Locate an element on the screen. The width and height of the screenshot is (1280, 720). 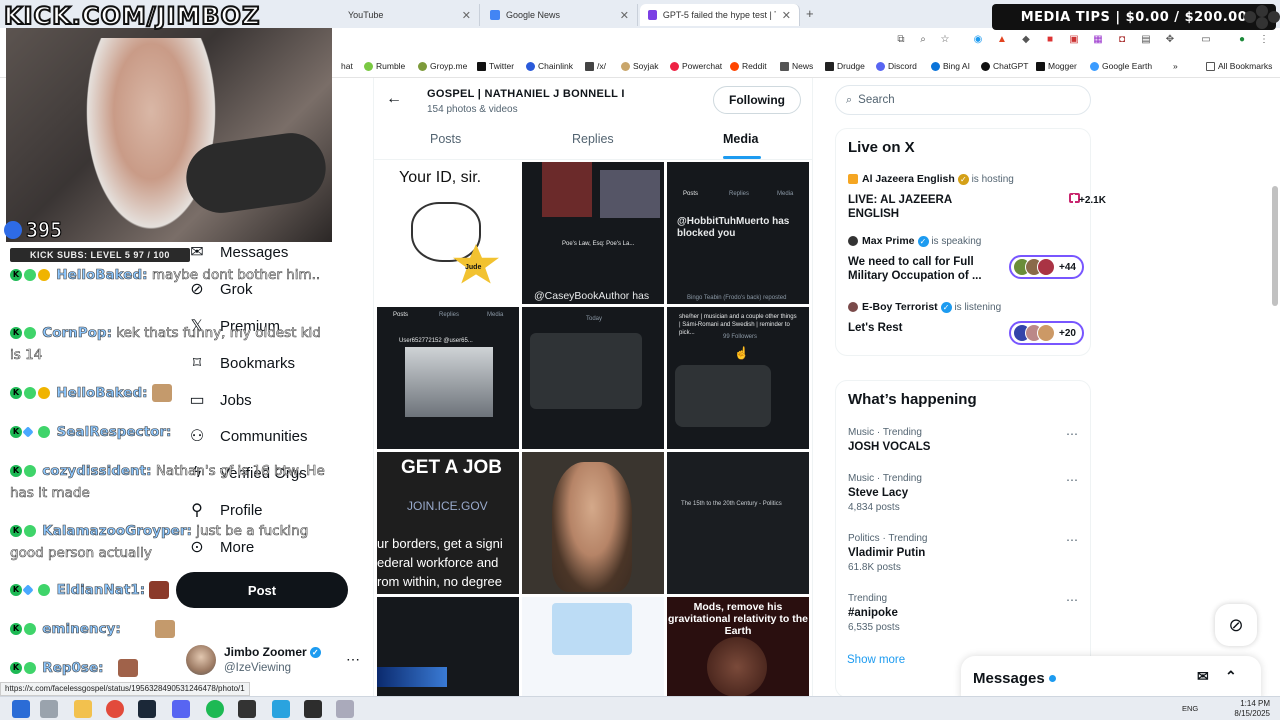
all-bookmarks: All Bookmarks is located at coordinates (1239, 66).